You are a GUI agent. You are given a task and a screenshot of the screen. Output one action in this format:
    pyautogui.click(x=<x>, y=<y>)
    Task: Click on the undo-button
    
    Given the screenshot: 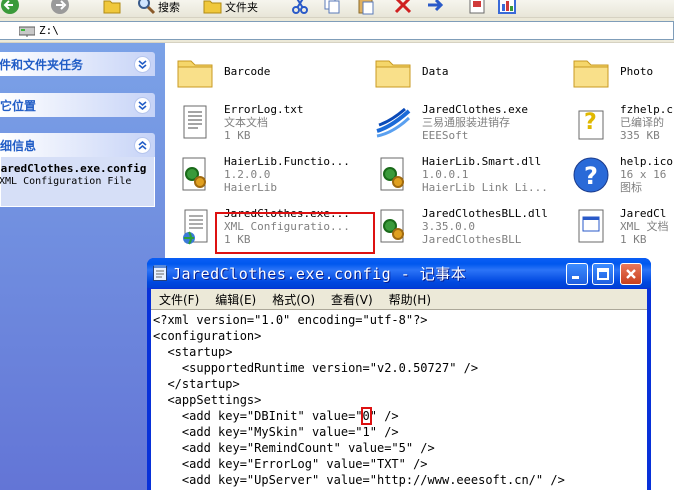 What is the action you would take?
    pyautogui.click(x=435, y=8)
    